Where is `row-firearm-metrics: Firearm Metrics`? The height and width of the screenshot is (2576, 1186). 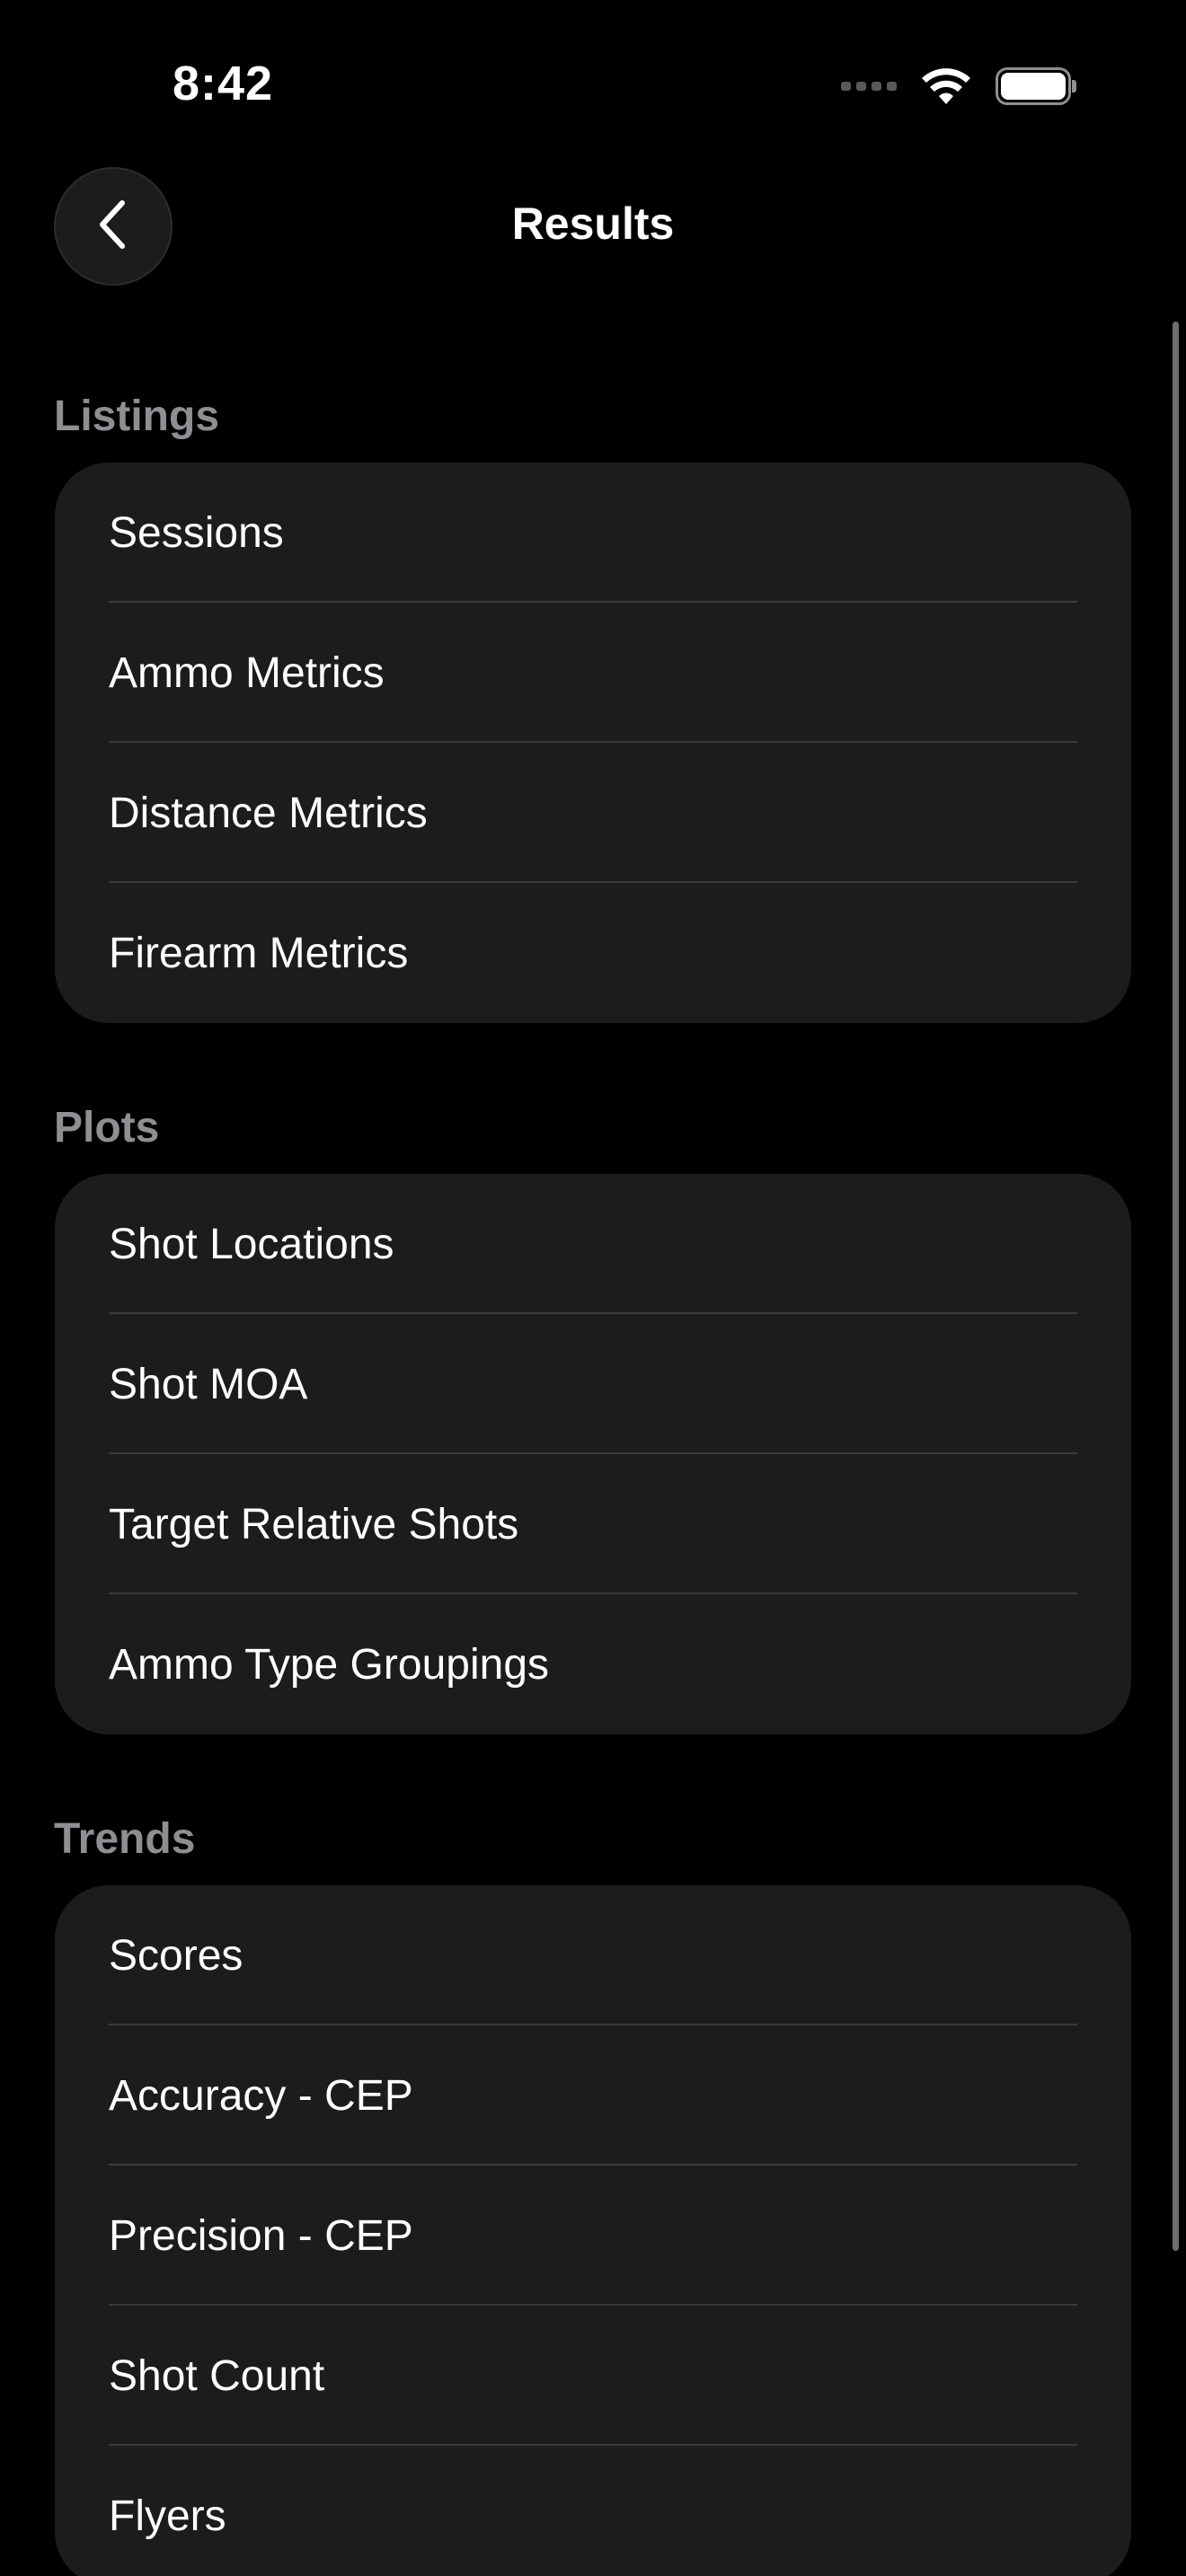
row-firearm-metrics: Firearm Metrics is located at coordinates (593, 953).